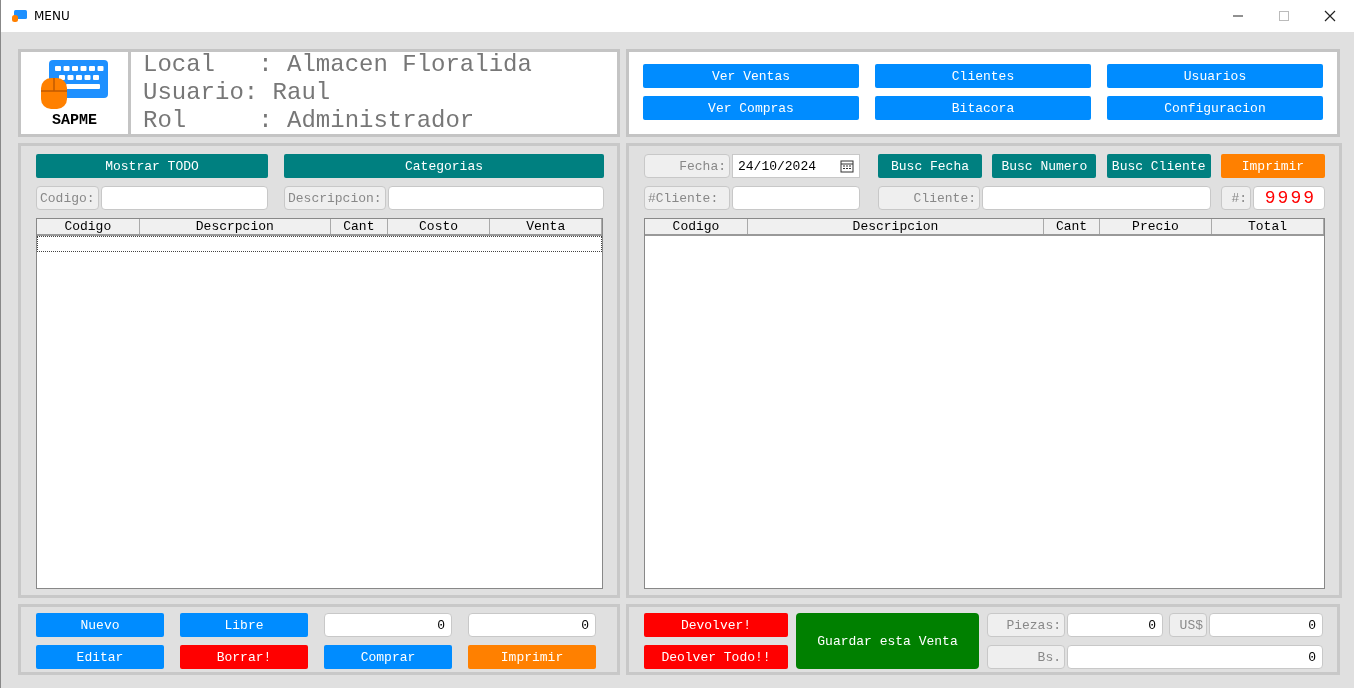  Describe the element at coordinates (796, 166) in the screenshot. I see `date-field: 24/10/2024` at that location.